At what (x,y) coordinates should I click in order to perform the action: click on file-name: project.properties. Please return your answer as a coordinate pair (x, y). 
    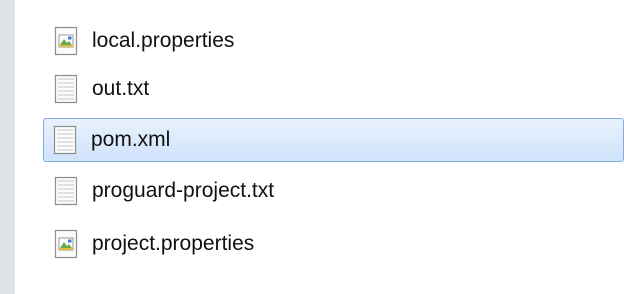
    Looking at the image, I should click on (173, 243).